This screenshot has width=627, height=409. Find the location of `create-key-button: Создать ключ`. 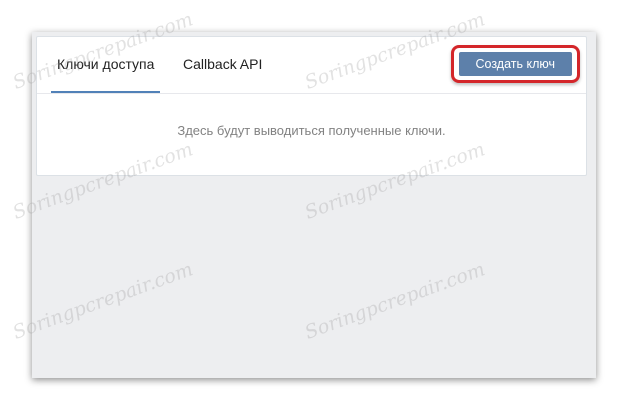

create-key-button: Создать ключ is located at coordinates (515, 64).